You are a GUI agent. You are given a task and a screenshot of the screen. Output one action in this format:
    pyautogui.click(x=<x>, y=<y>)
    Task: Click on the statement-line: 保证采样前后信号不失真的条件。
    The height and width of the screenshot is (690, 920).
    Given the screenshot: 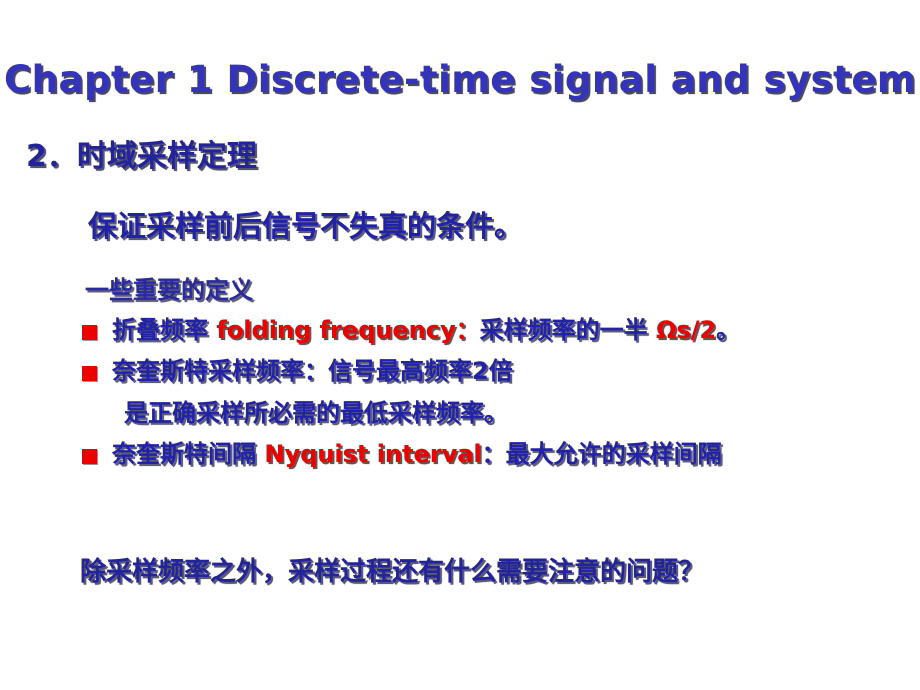 What is the action you would take?
    pyautogui.click(x=306, y=226)
    